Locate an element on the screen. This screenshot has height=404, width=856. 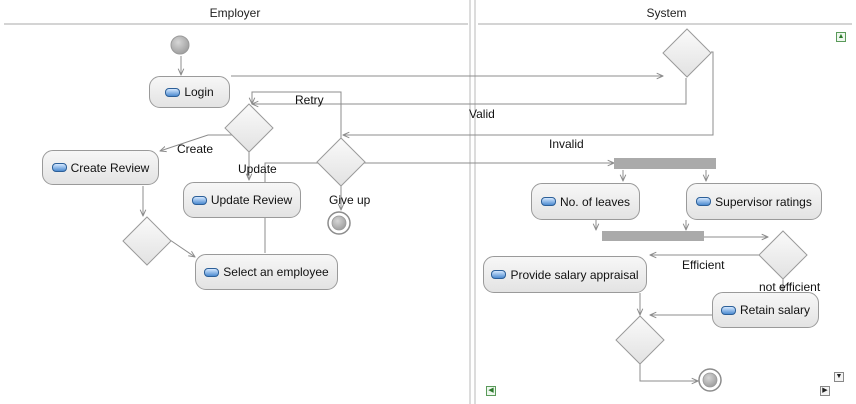
triangle-up-icon: ▲ is located at coordinates (841, 37).